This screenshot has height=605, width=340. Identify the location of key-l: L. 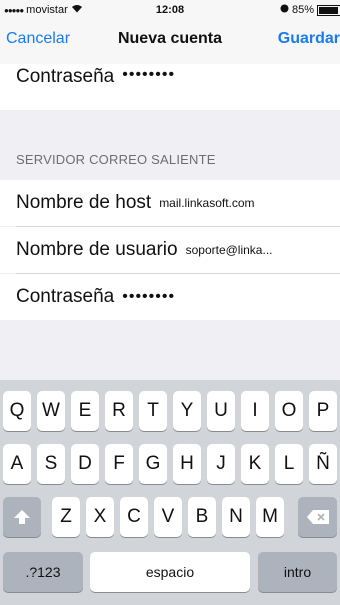
(289, 464).